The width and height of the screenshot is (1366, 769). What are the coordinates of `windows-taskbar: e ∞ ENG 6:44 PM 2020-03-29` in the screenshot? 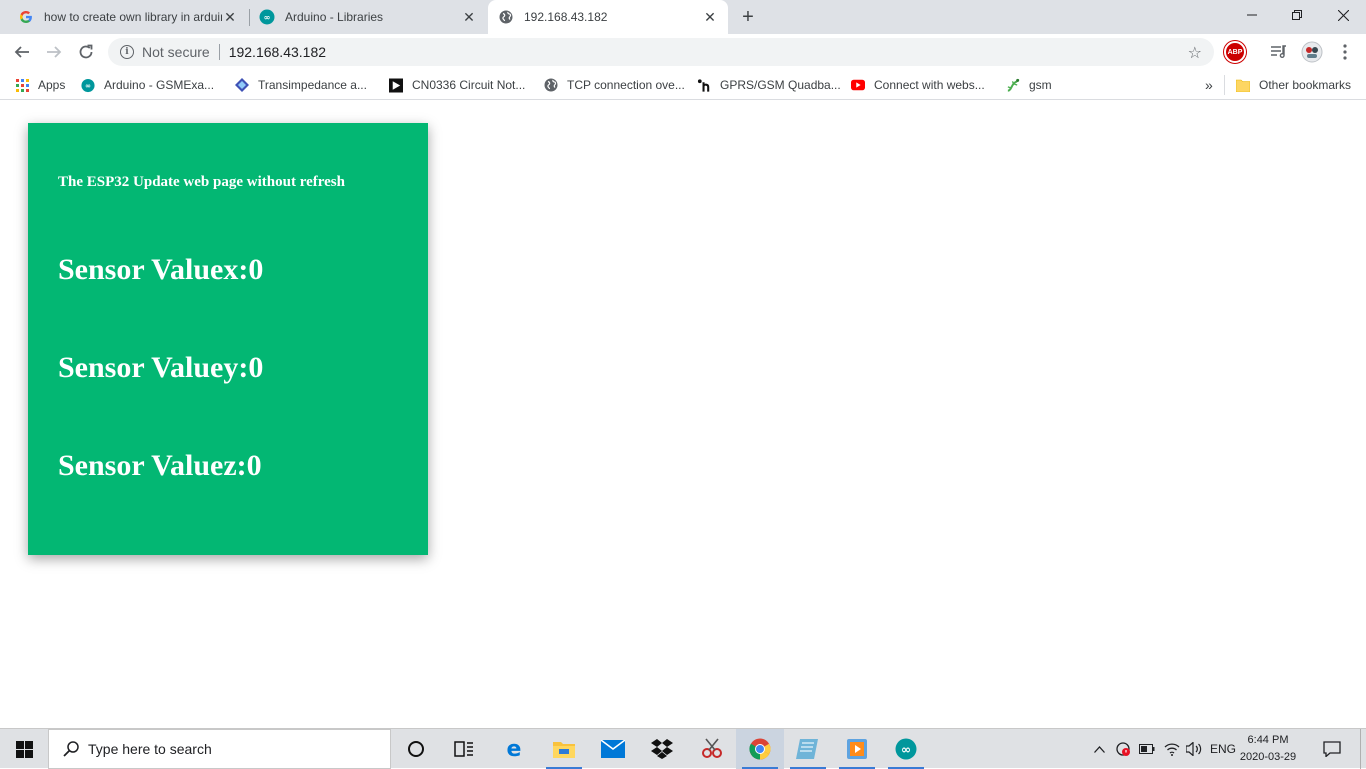 It's located at (683, 748).